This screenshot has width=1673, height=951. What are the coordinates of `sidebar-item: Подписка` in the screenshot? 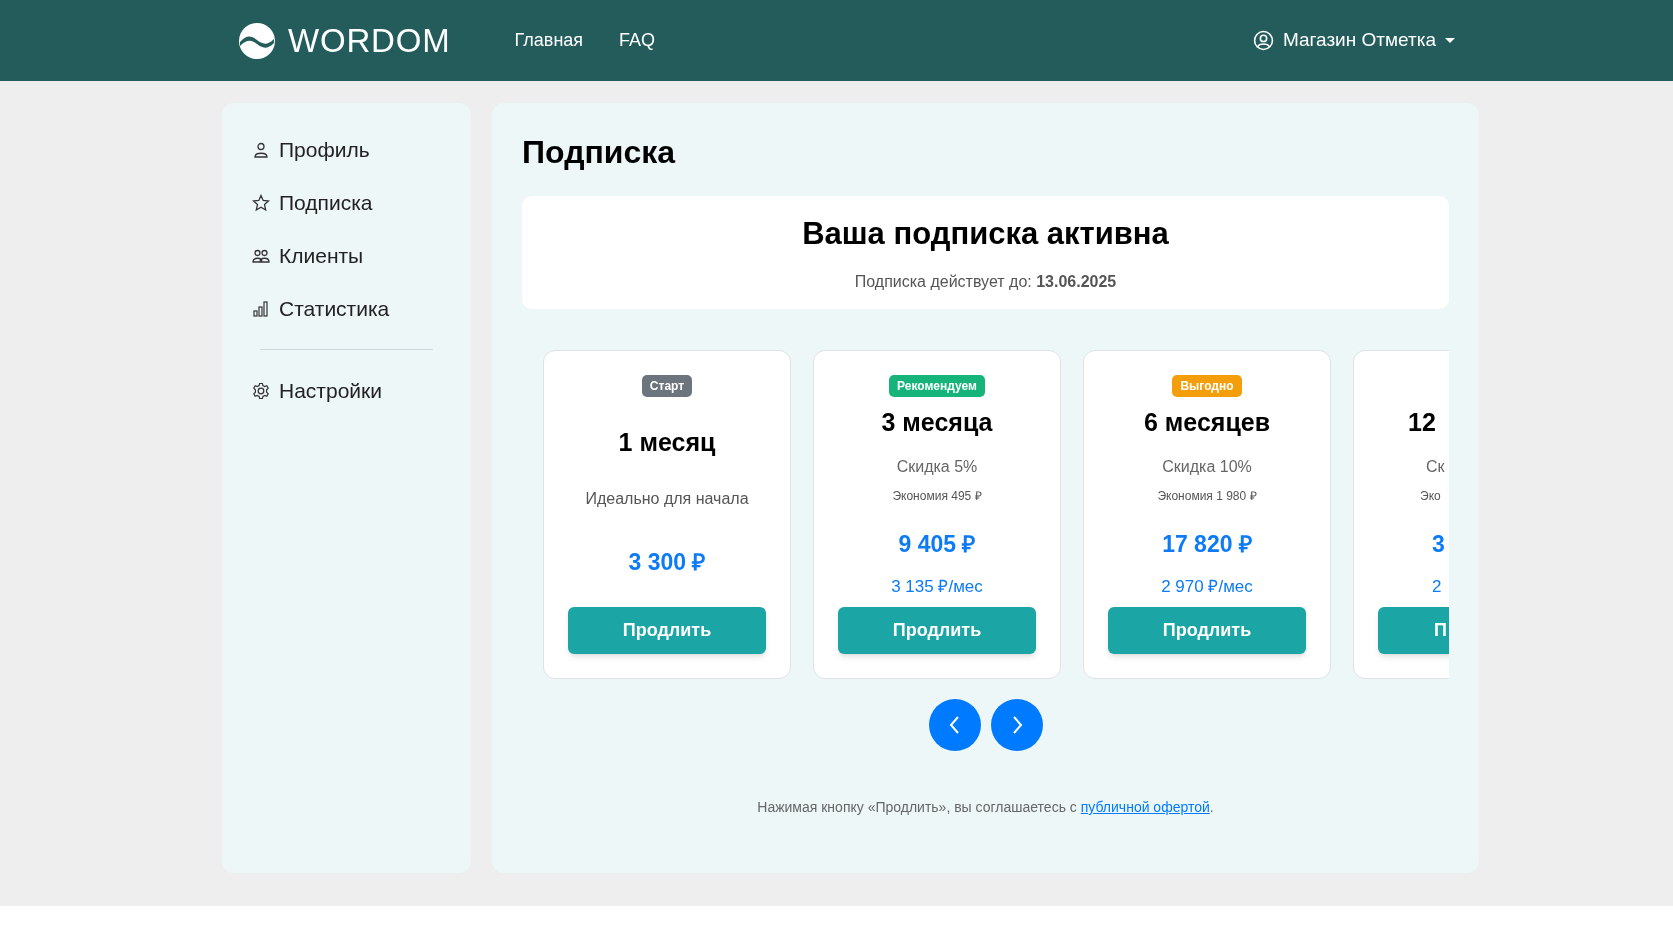 It's located at (346, 202).